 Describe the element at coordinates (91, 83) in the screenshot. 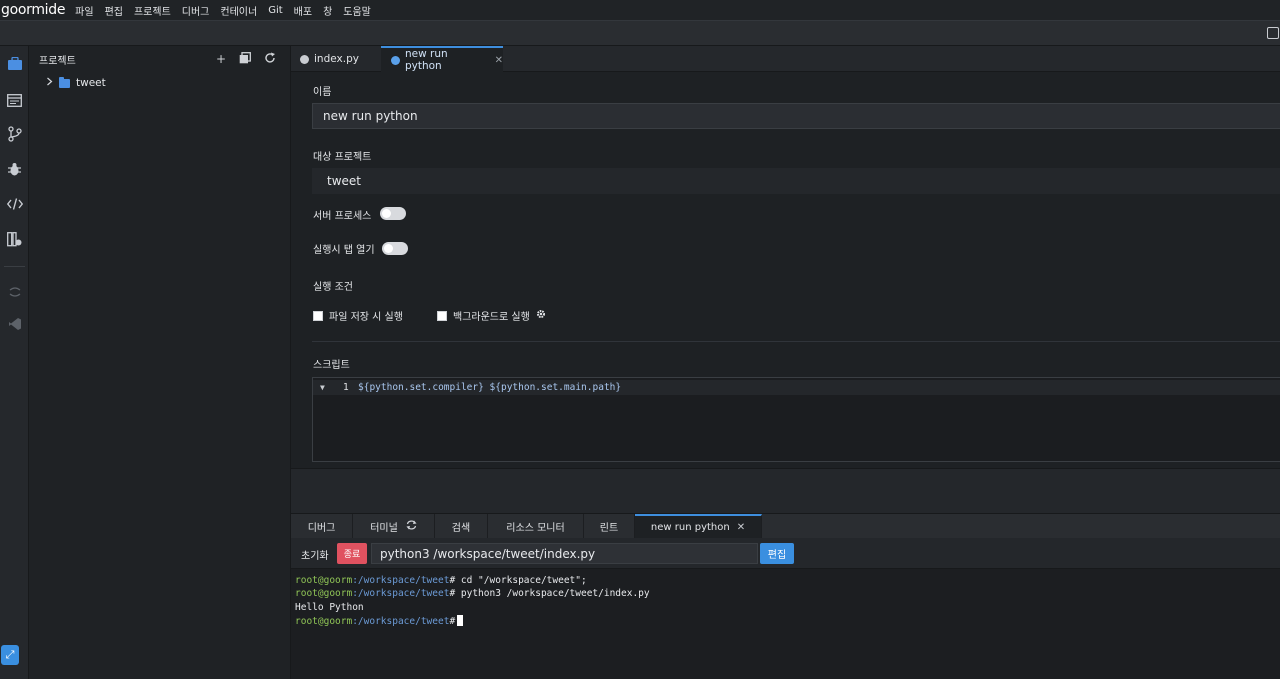

I see `tree-item-label: tweet` at that location.